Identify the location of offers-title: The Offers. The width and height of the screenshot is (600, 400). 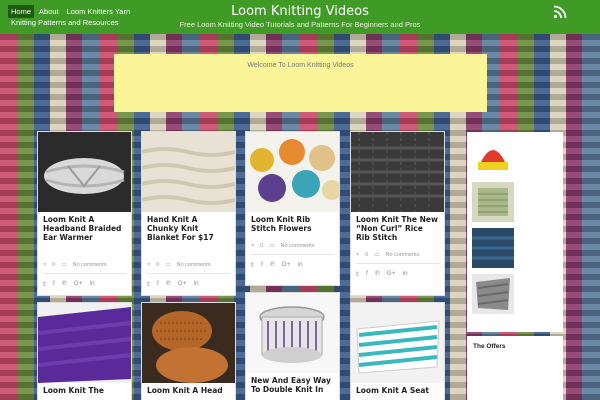
(489, 346).